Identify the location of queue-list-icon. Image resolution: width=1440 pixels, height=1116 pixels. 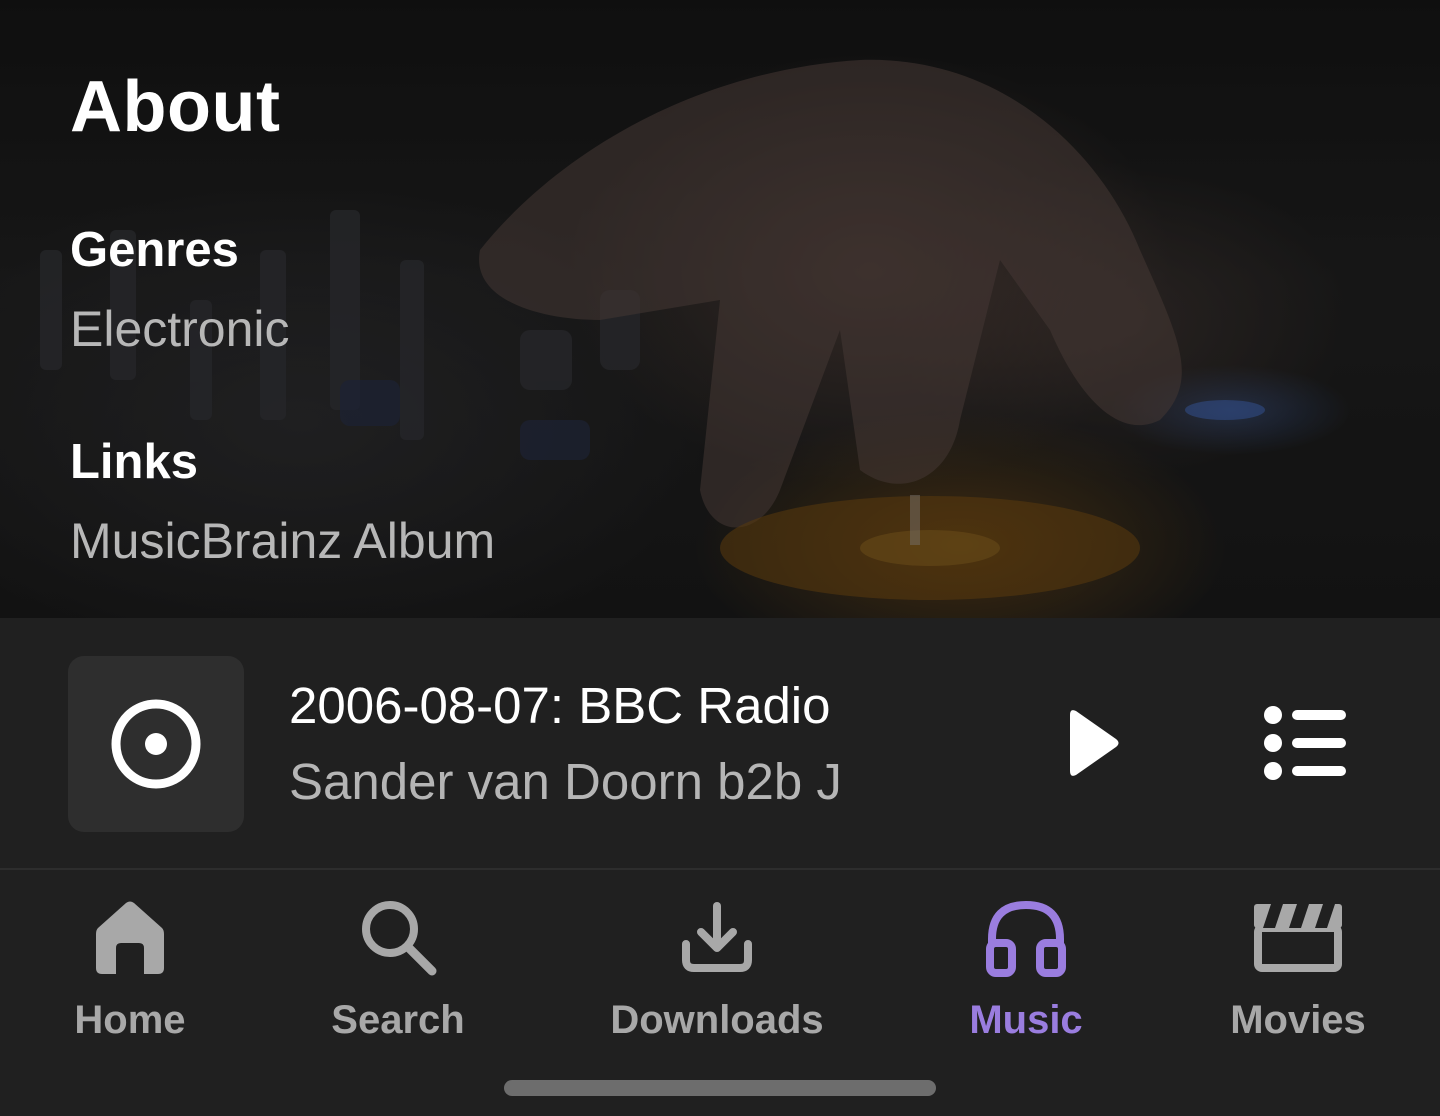
(1305, 743).